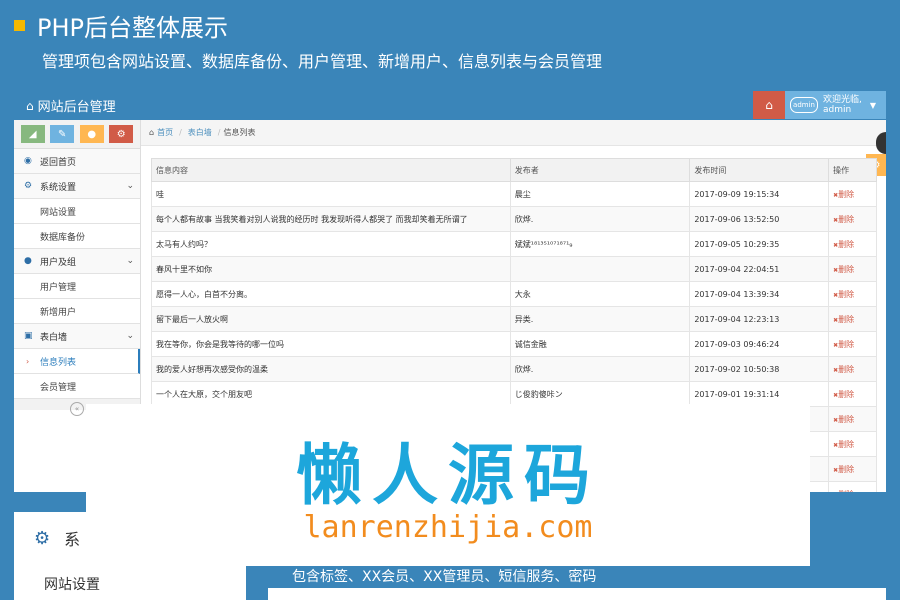 This screenshot has height=600, width=900. What do you see at coordinates (63, 237) in the screenshot?
I see `sidebar-item-label: 数据库备份` at bounding box center [63, 237].